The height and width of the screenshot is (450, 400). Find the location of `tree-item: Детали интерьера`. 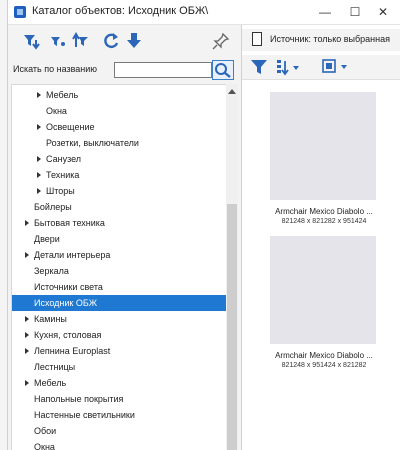

tree-item: Детали интерьера is located at coordinates (119, 255).